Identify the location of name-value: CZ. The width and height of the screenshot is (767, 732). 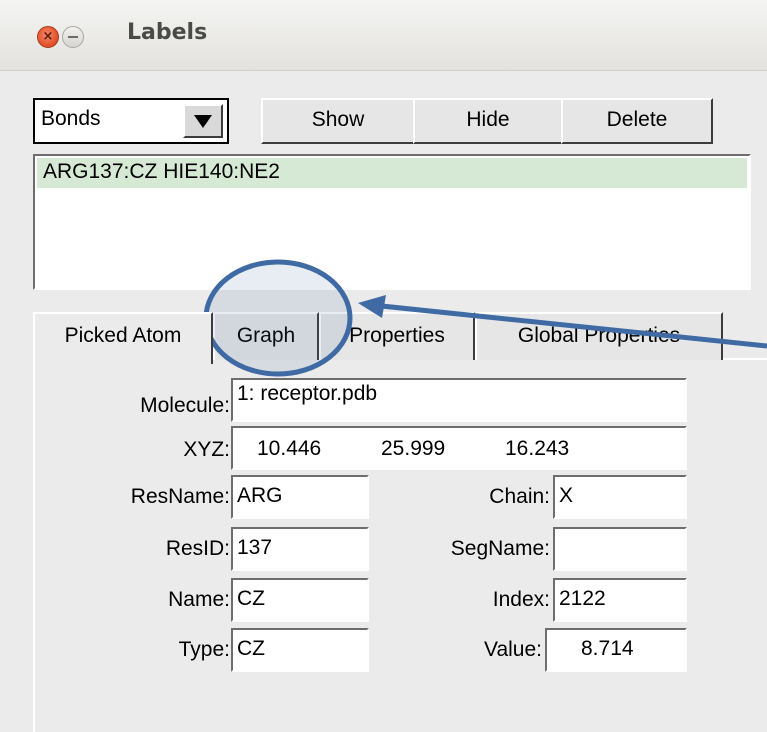
(251, 598).